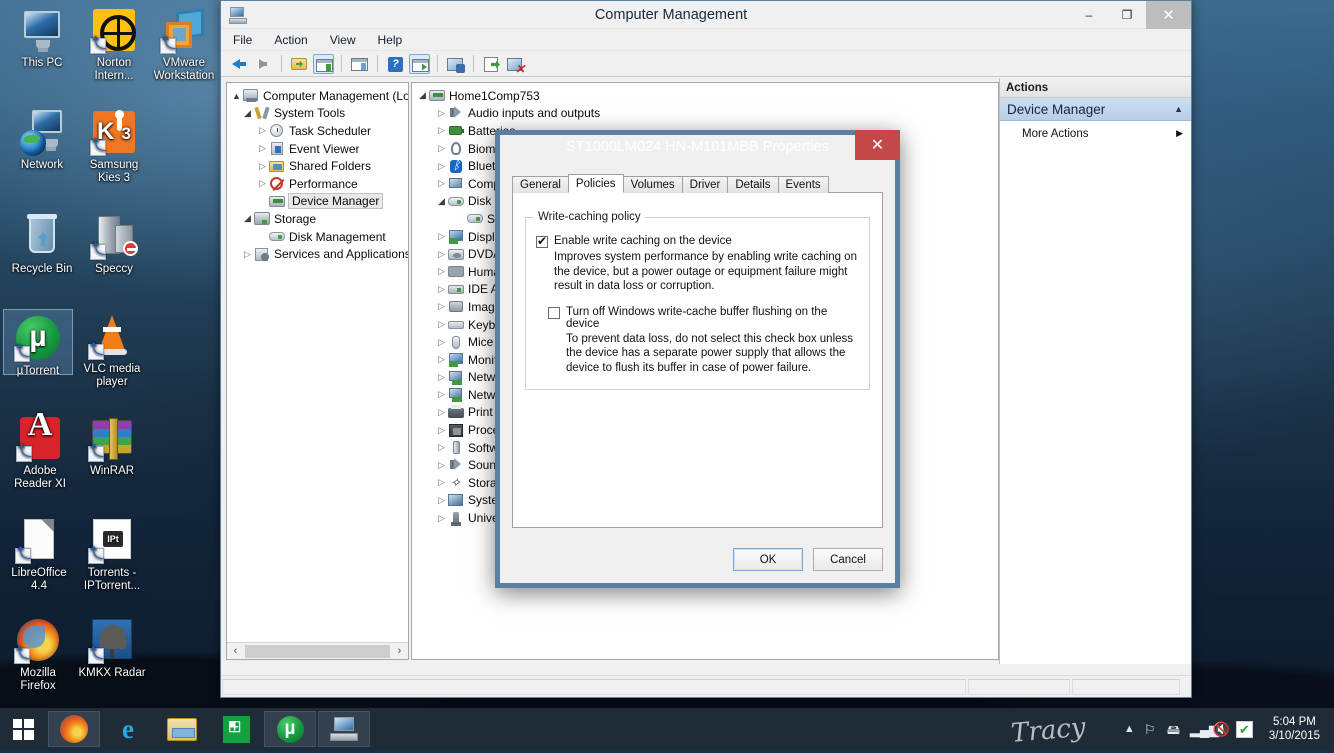 The height and width of the screenshot is (753, 1334). What do you see at coordinates (491, 64) in the screenshot?
I see `update-driver-icon` at bounding box center [491, 64].